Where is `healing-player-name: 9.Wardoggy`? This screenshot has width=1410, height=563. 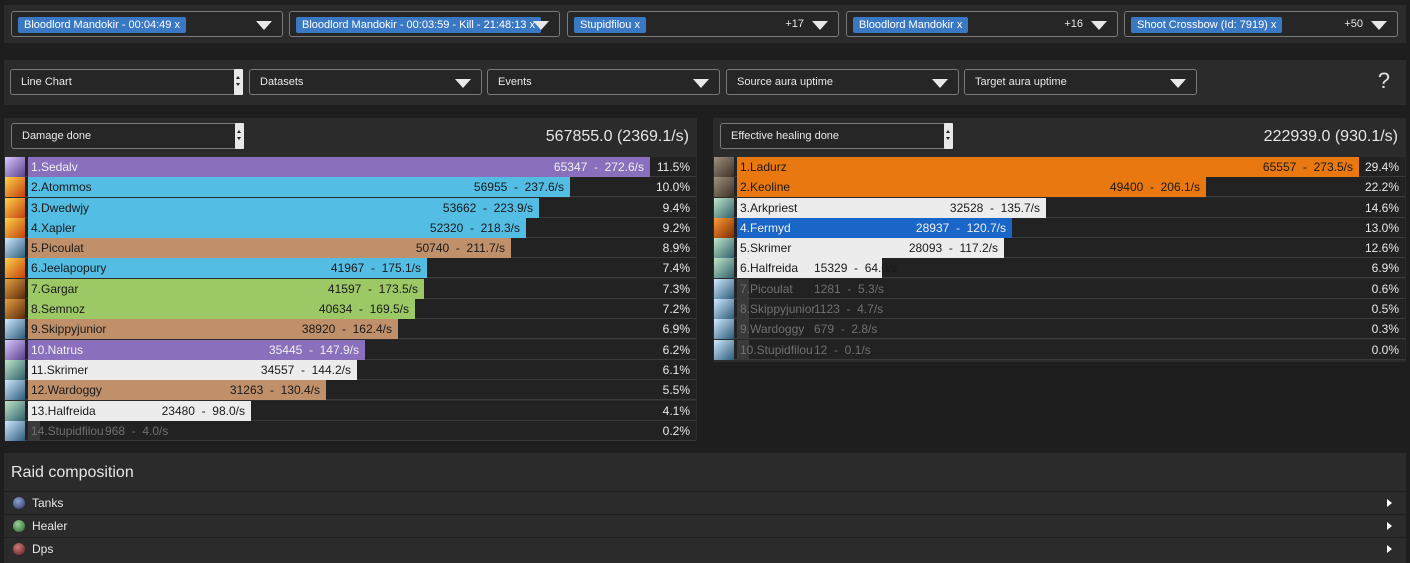
healing-player-name: 9.Wardoggy is located at coordinates (772, 329).